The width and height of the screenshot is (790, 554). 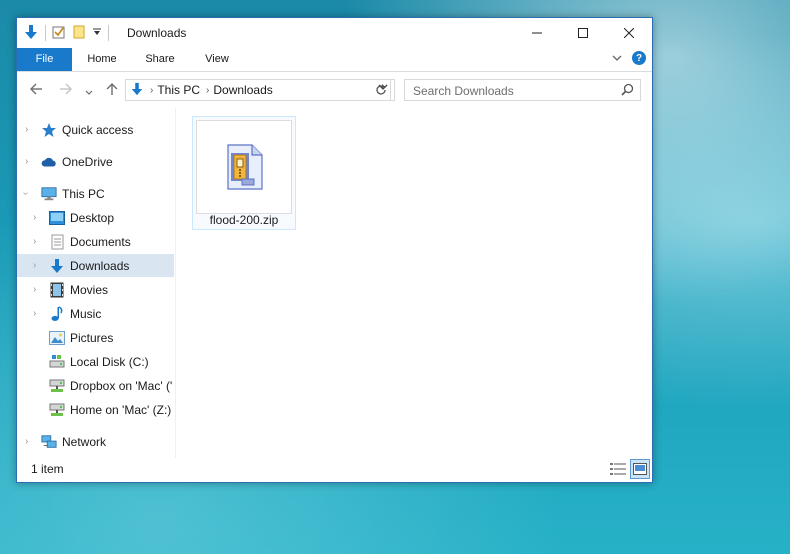 I want to click on nav-label: Quick access, so click(x=98, y=129).